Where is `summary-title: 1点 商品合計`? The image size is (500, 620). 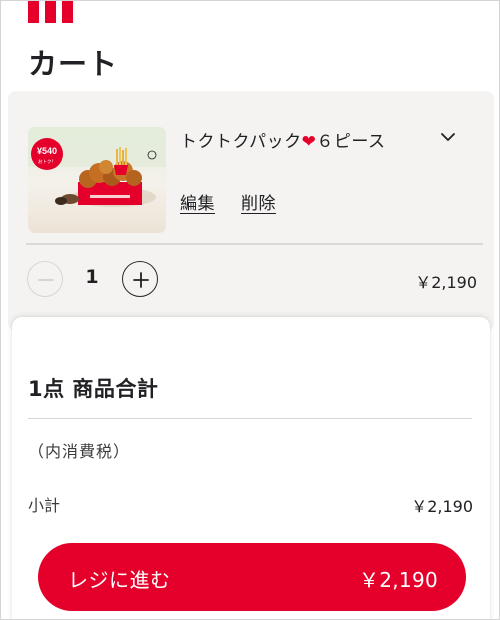
summary-title: 1点 商品合計 is located at coordinates (93, 389).